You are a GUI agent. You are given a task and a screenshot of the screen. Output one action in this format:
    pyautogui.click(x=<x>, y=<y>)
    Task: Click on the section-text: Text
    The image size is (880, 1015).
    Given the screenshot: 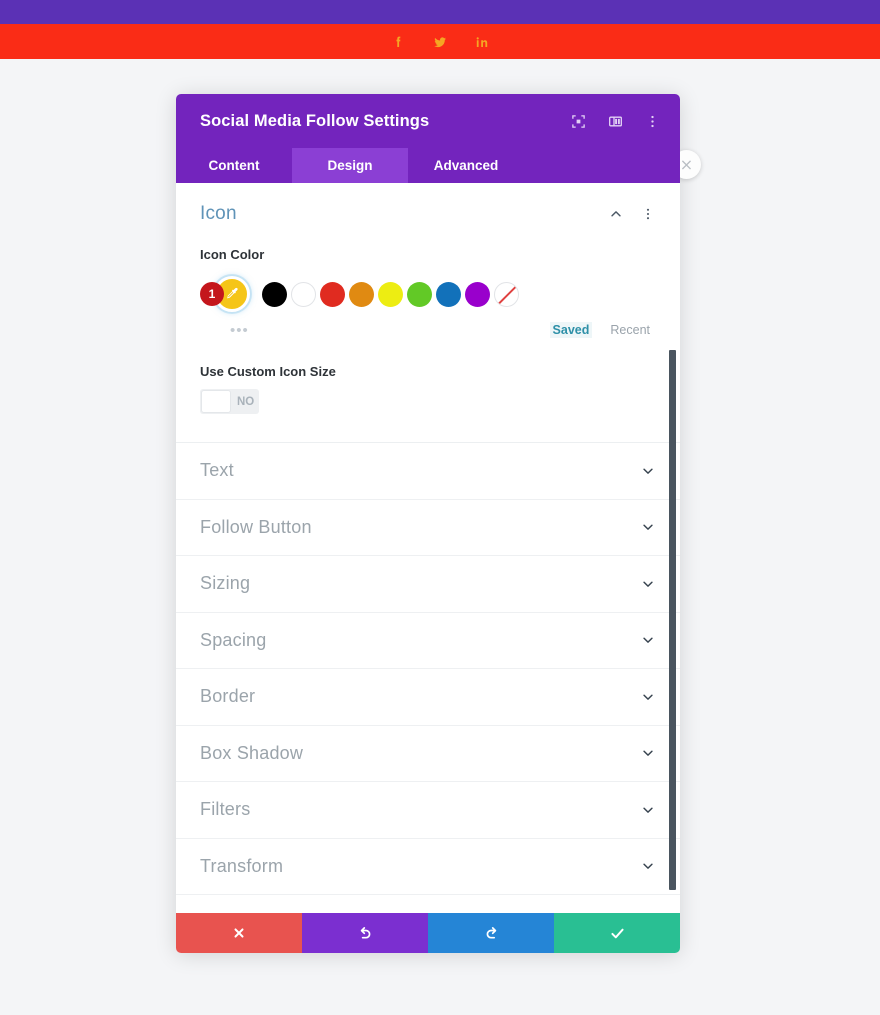 What is the action you would take?
    pyautogui.click(x=428, y=471)
    